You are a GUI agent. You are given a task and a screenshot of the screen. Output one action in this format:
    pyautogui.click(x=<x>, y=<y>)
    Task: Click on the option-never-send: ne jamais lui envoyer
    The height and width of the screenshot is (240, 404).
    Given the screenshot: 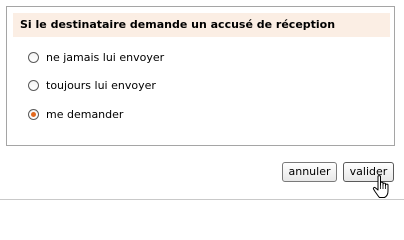 What is the action you would take?
    pyautogui.click(x=96, y=57)
    